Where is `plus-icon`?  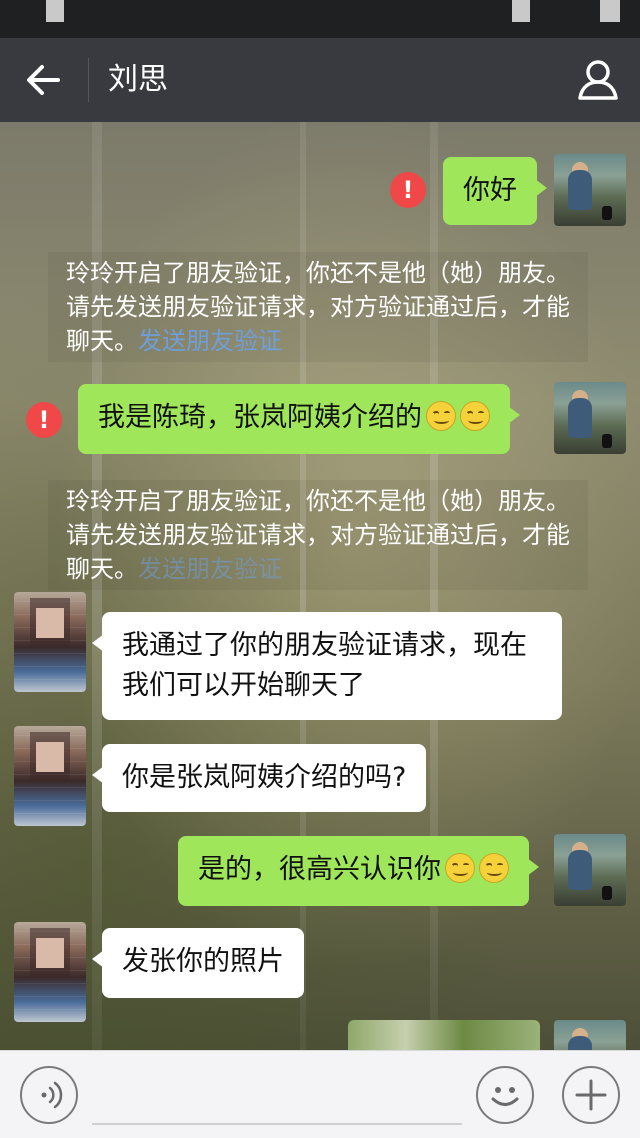
plus-icon is located at coordinates (591, 1095).